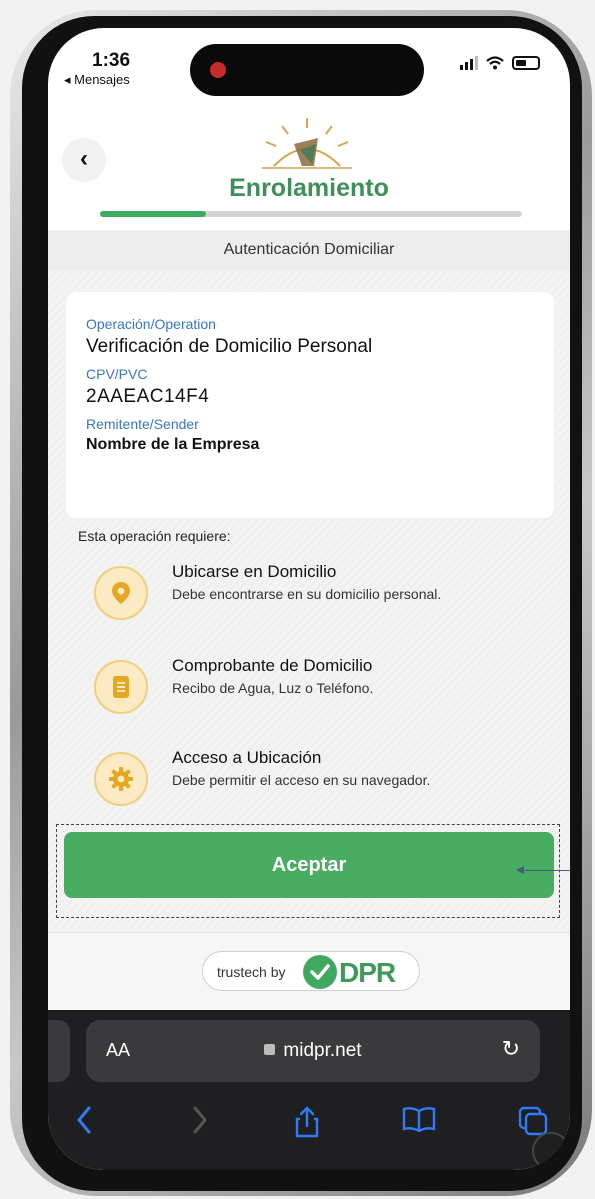 The height and width of the screenshot is (1199, 595). What do you see at coordinates (151, 324) in the screenshot?
I see `operation-label: Operación/Operation` at bounding box center [151, 324].